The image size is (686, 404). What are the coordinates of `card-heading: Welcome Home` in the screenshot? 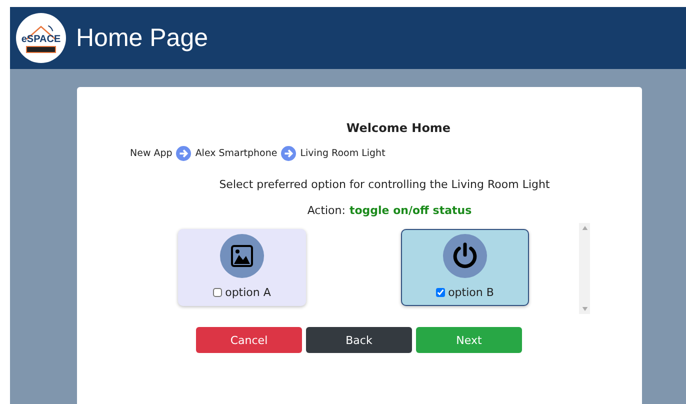 It's located at (398, 128).